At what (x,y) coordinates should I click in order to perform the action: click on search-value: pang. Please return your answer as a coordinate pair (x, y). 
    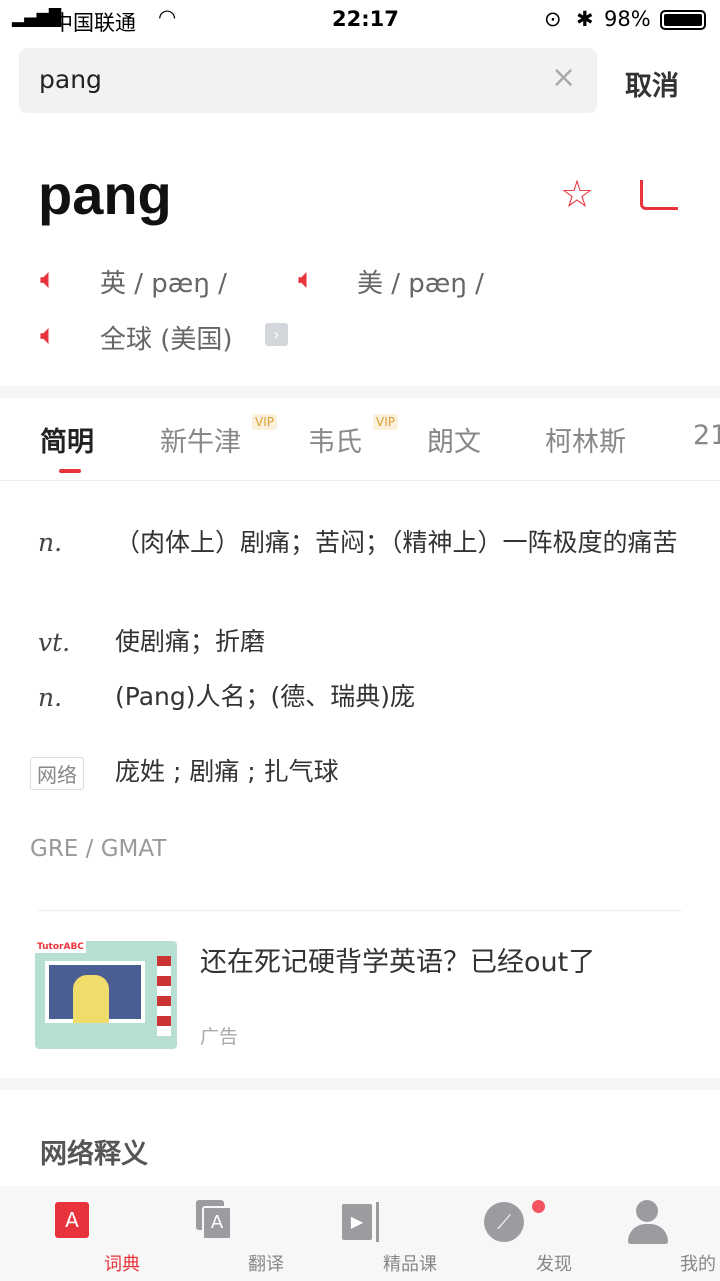
    Looking at the image, I should click on (70, 79).